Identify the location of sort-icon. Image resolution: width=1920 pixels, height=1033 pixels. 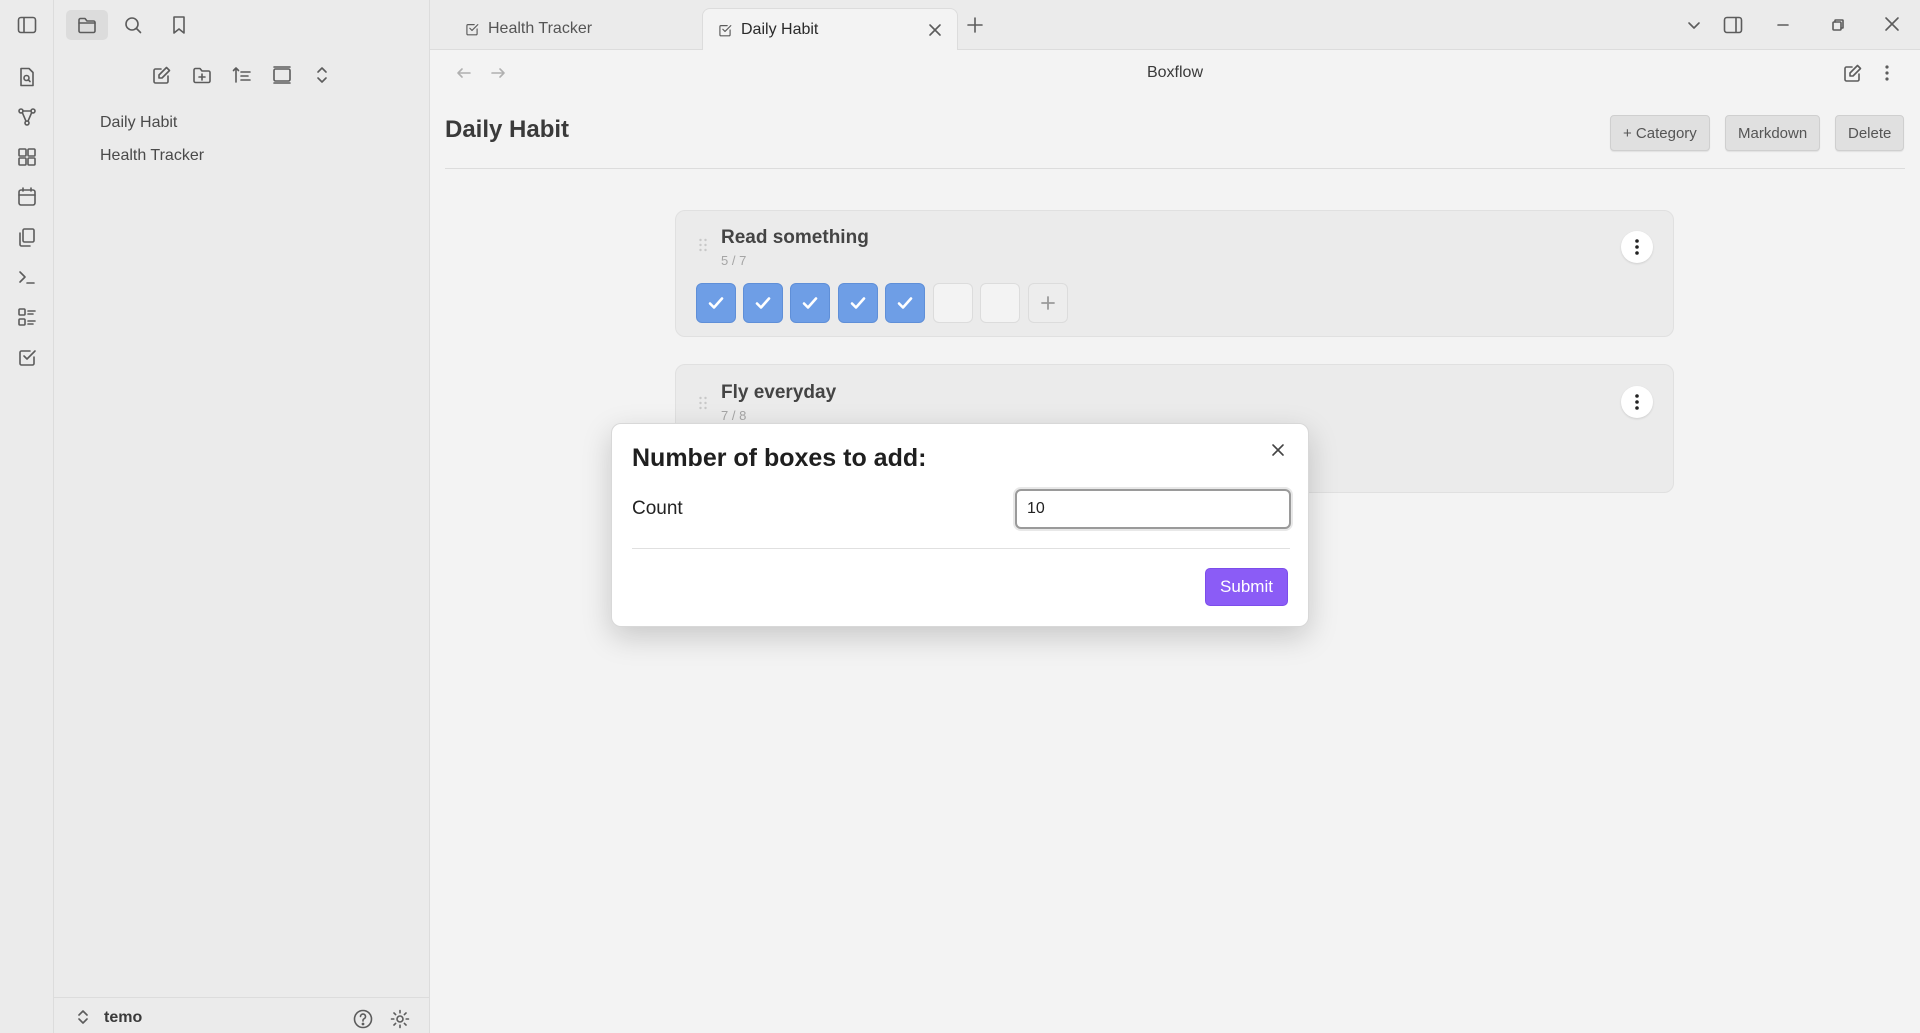
(242, 75).